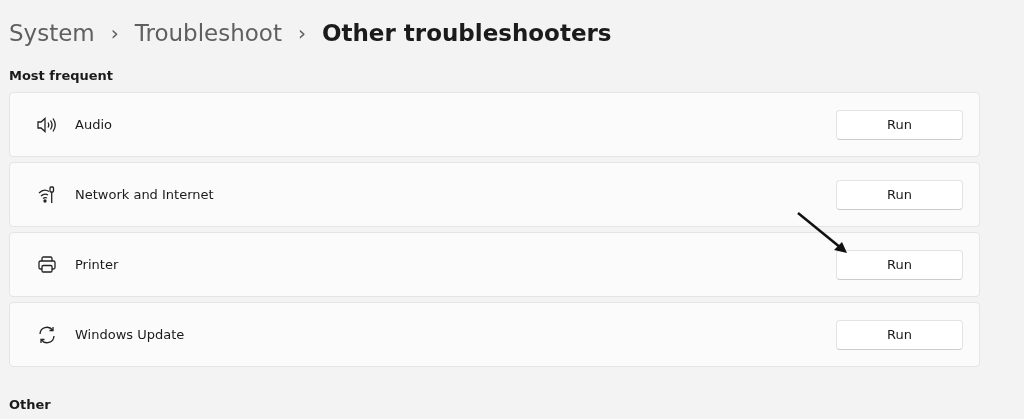  Describe the element at coordinates (466, 33) in the screenshot. I see `page-title: Other troubleshooters` at that location.